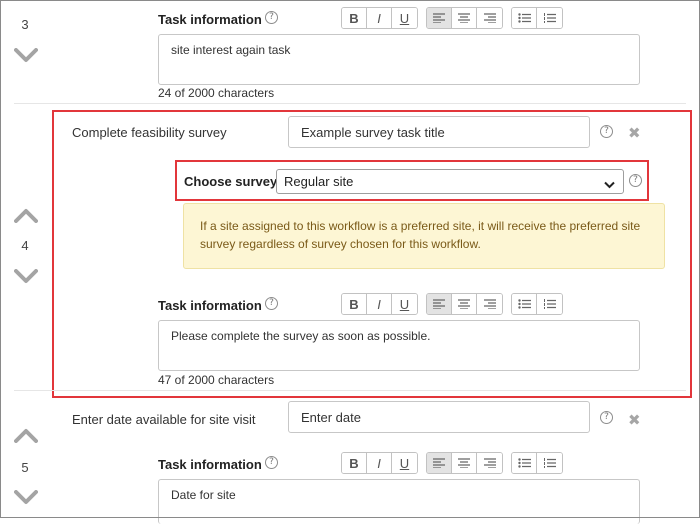 This screenshot has height=524, width=700. I want to click on step-number-3: 3, so click(25, 24).